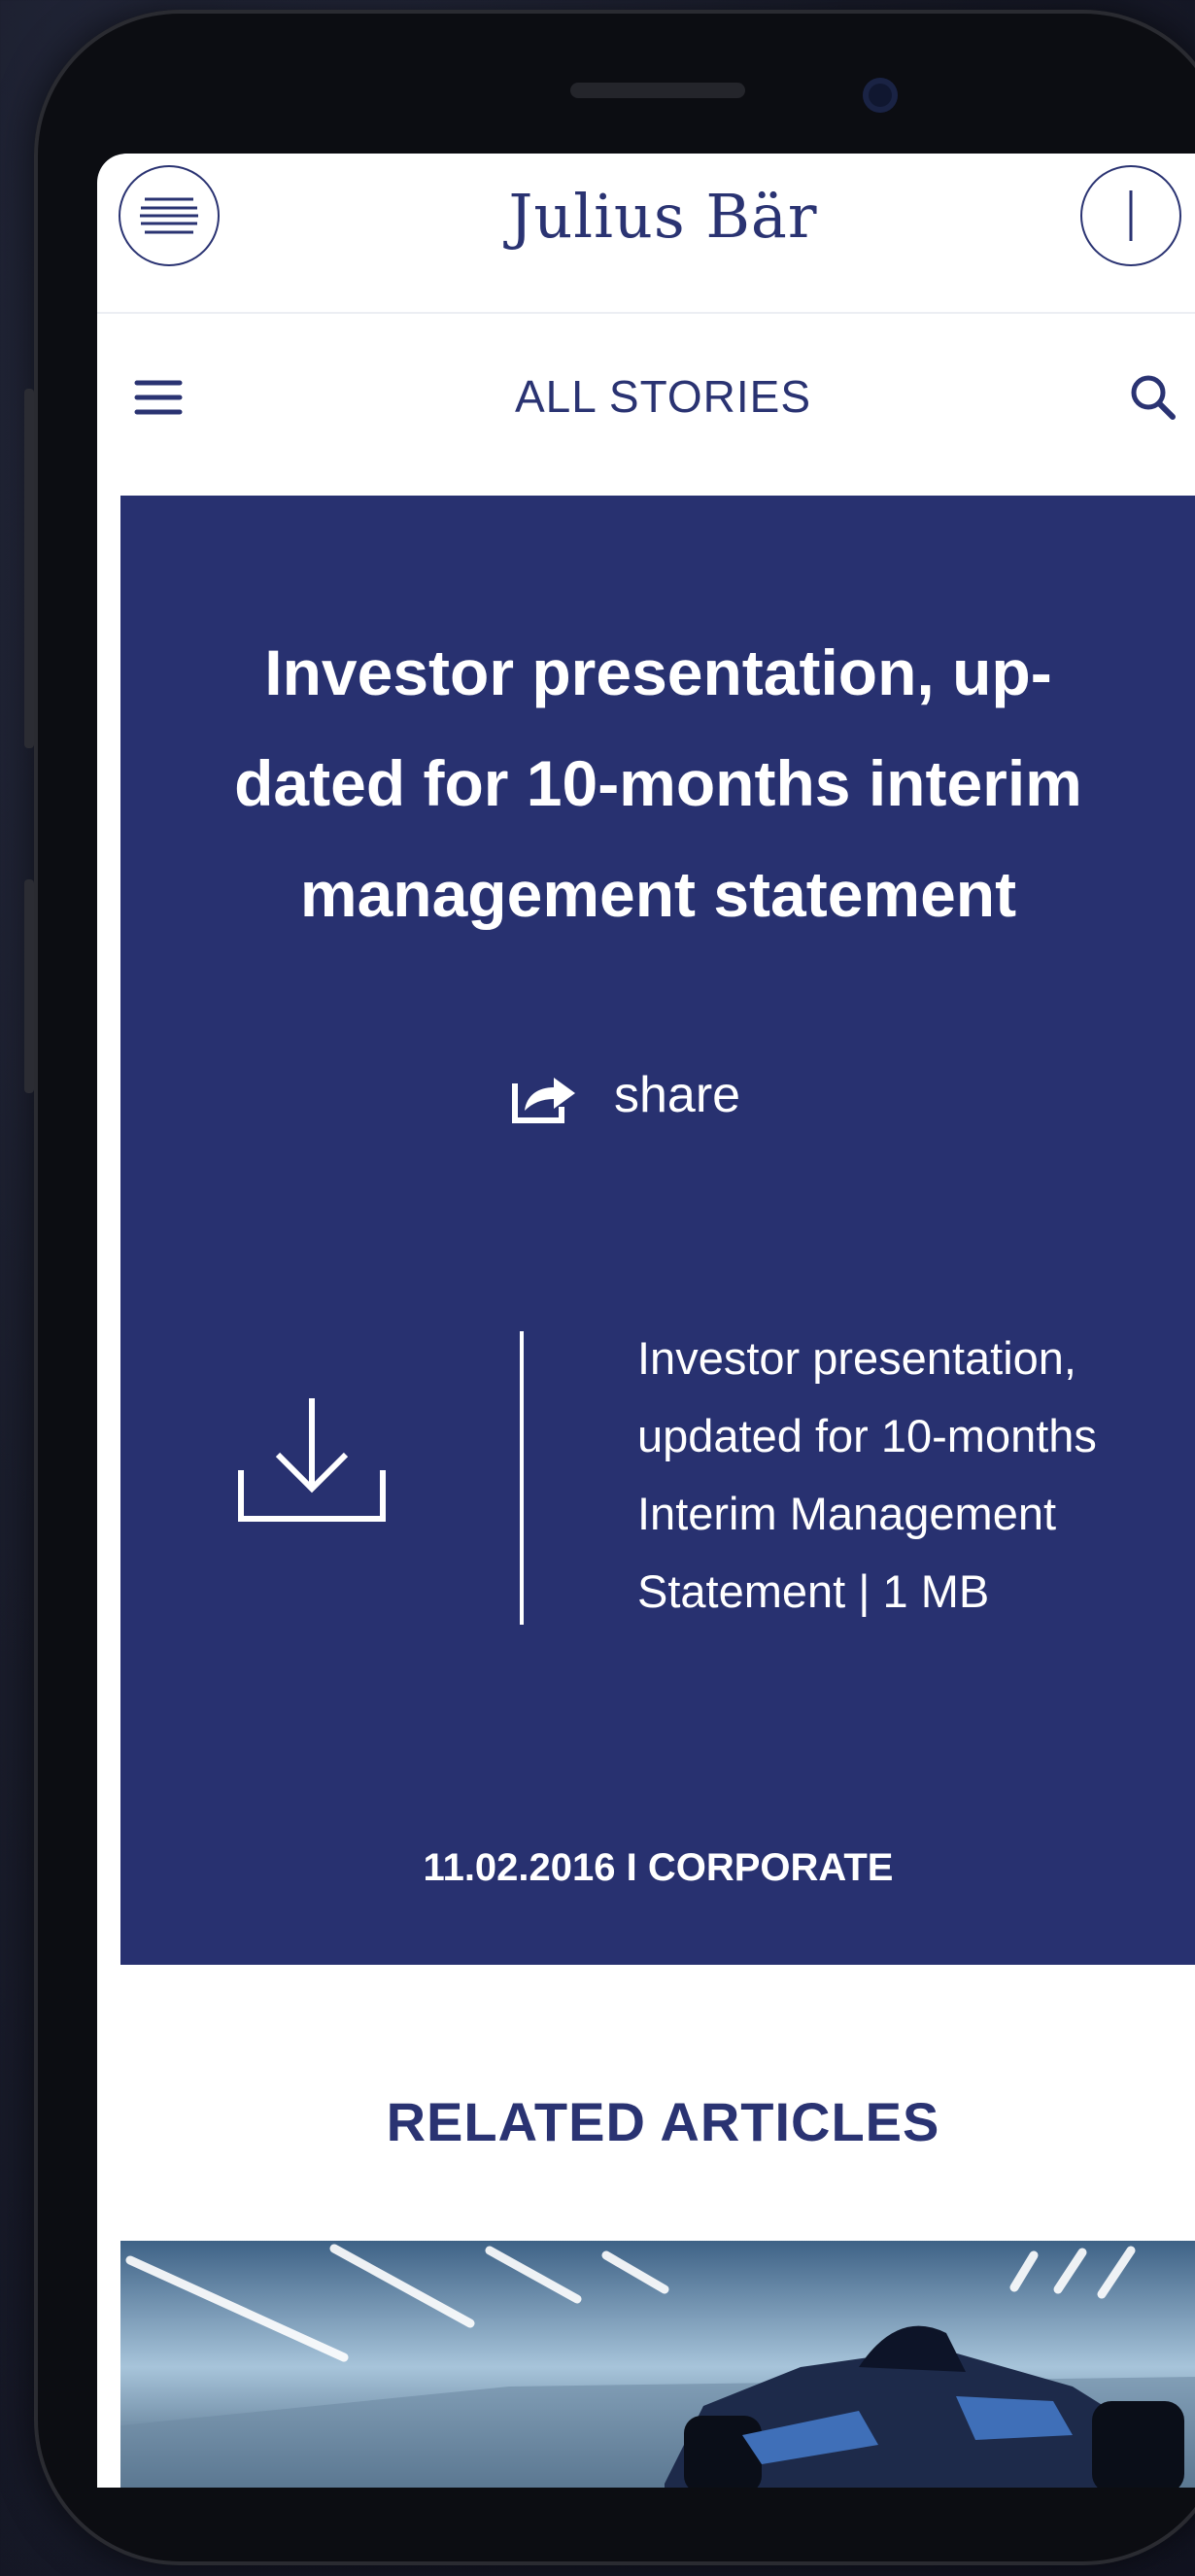 The width and height of the screenshot is (1195, 2576). What do you see at coordinates (29, 569) in the screenshot?
I see `volume-button` at bounding box center [29, 569].